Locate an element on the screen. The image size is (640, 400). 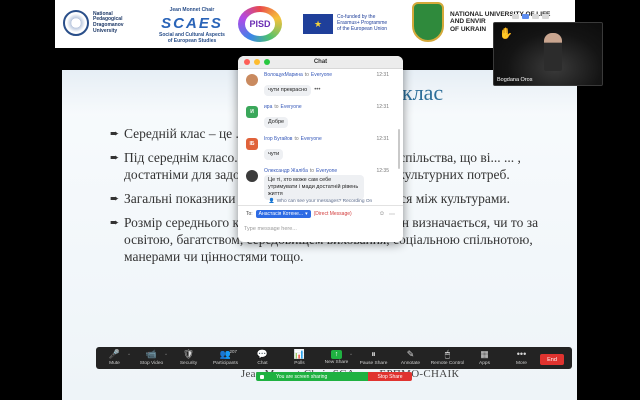
chat-message: ІБ Ігор Бугайов to Everyone 12:31 чути is located at coordinates (320, 147).